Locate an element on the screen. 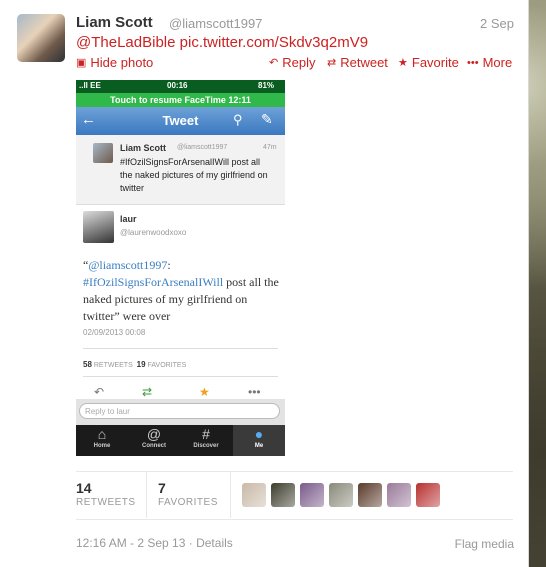 This screenshot has width=546, height=567. photo-icon: ▣ is located at coordinates (81, 63).